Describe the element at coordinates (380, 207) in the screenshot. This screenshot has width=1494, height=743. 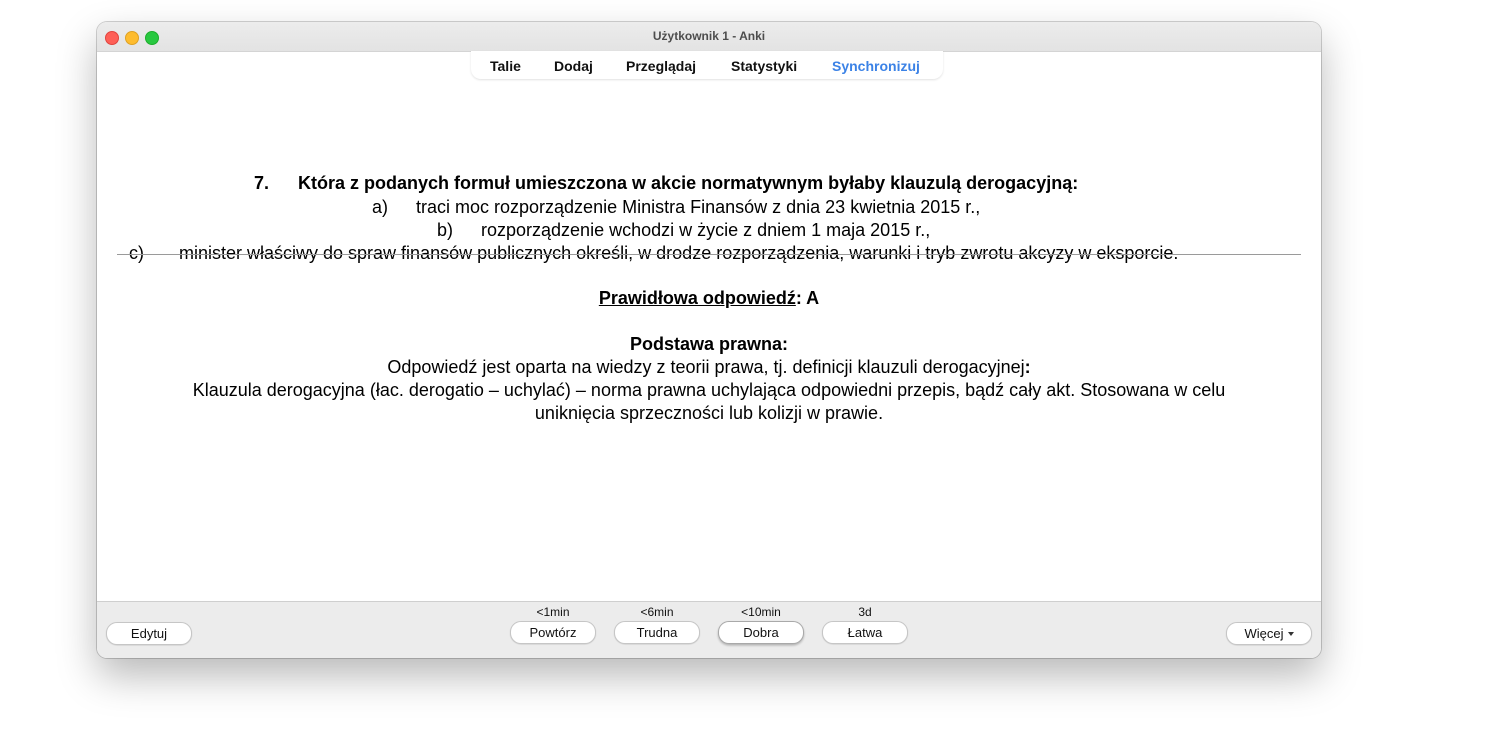
I see `option-label: a)` at that location.